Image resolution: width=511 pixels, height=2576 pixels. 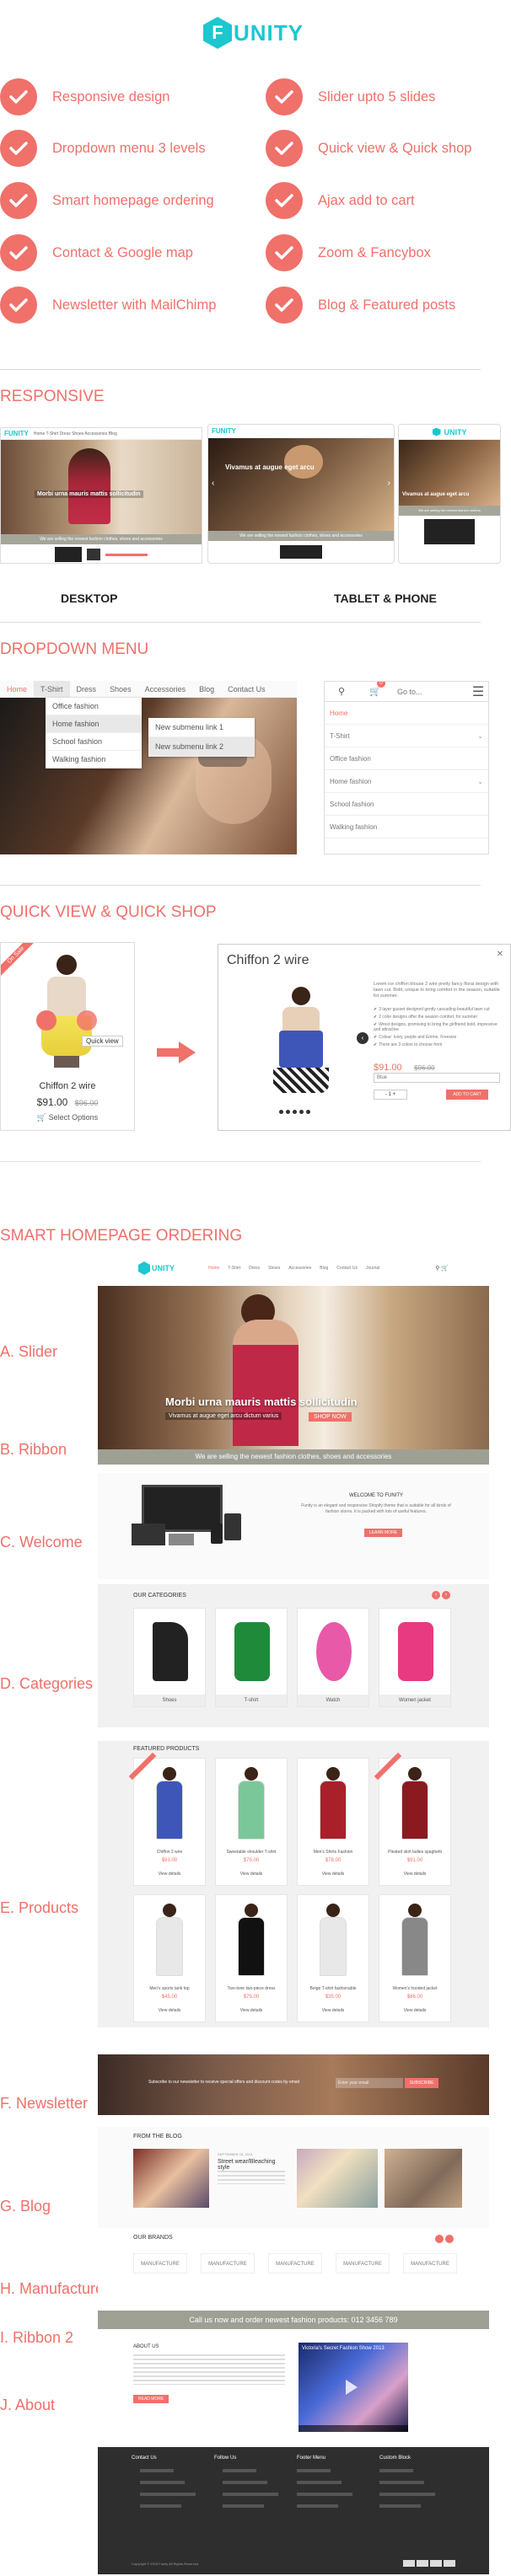 I want to click on nav-item-home: Home, so click(x=17, y=689).